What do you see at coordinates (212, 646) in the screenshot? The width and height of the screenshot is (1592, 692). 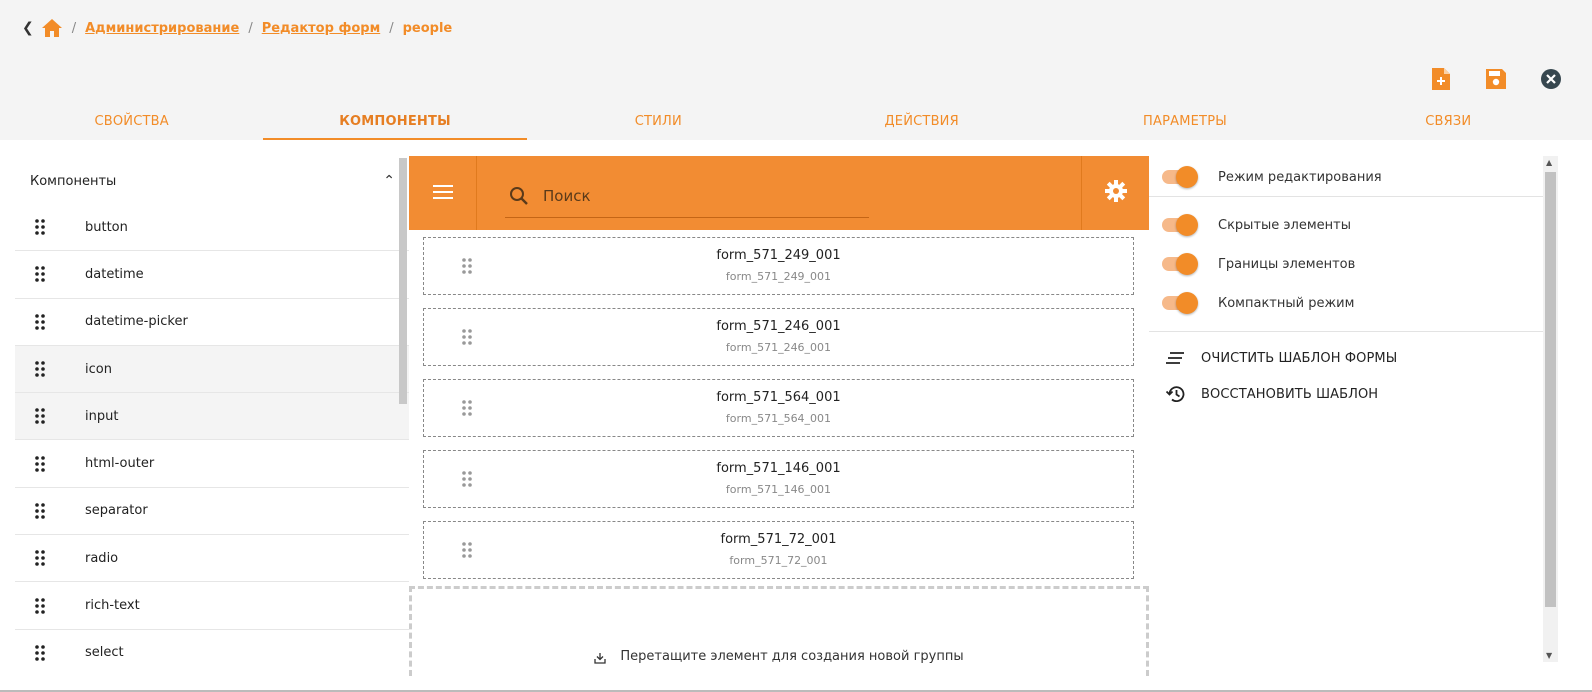 I see `component-item: select` at bounding box center [212, 646].